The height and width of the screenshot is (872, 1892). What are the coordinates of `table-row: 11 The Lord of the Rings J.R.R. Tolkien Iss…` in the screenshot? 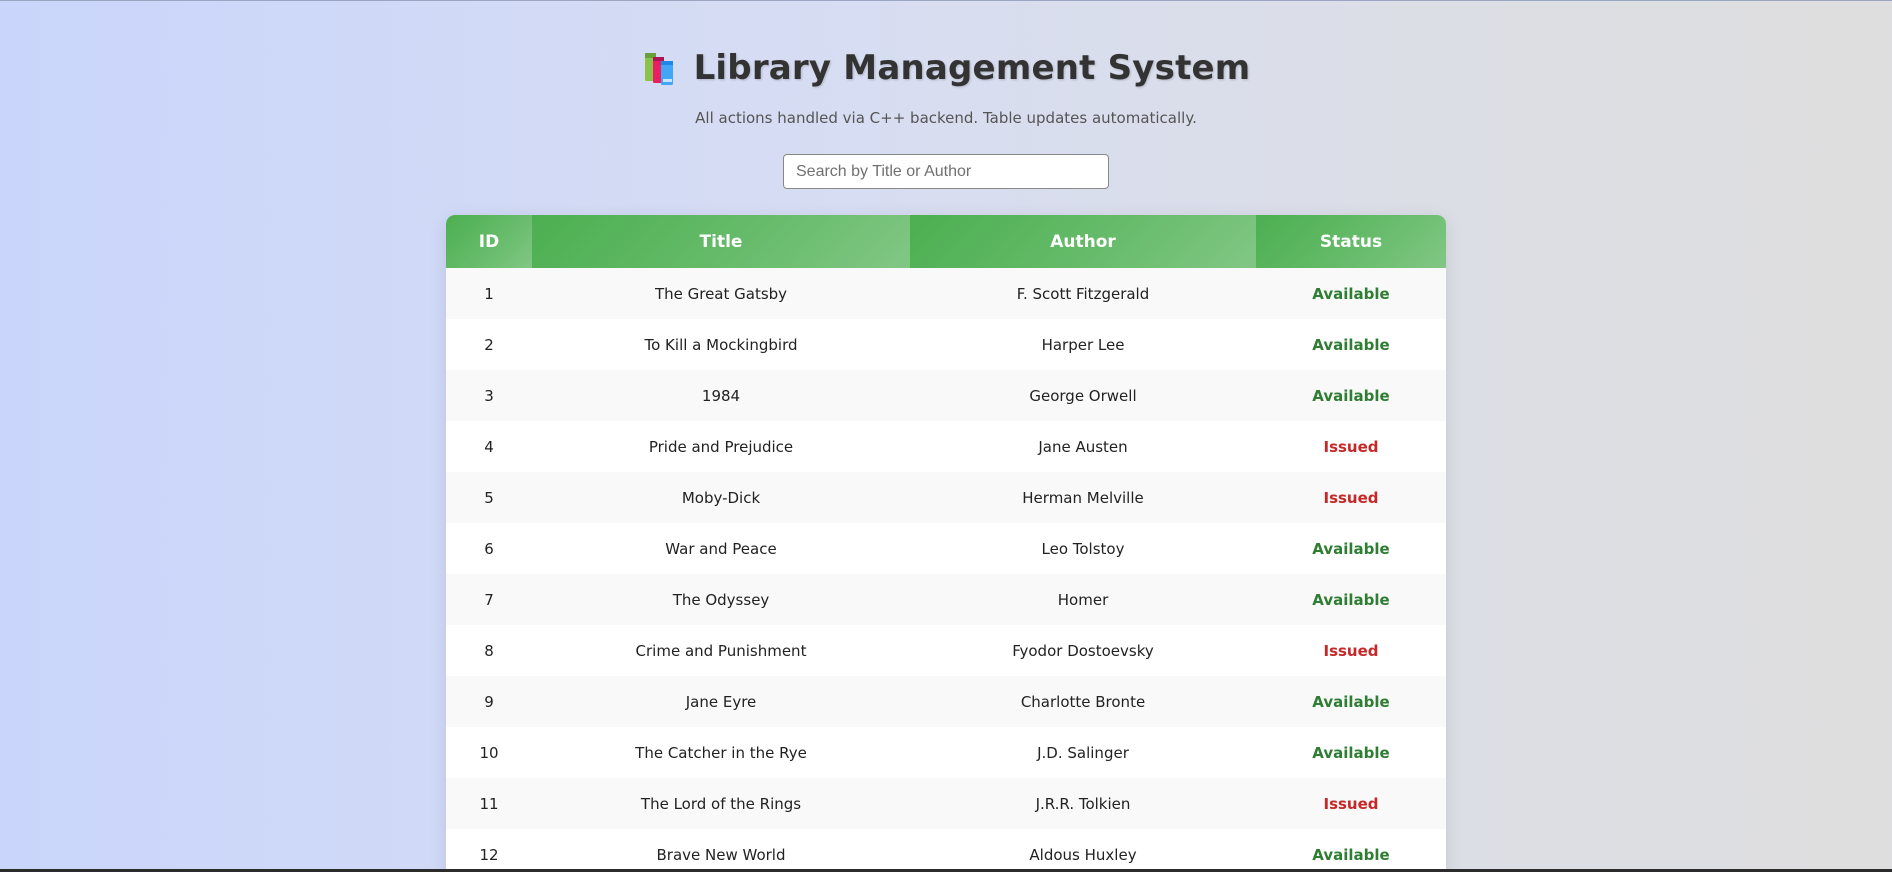 It's located at (946, 803).